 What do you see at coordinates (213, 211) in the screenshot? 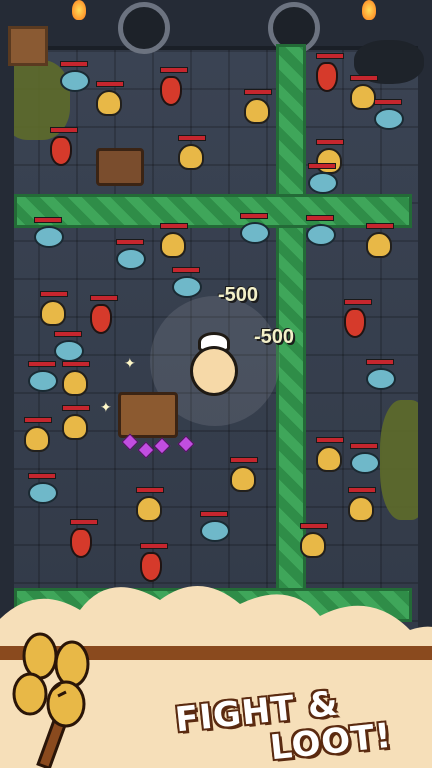
I see `poison-vine-horizontal` at bounding box center [213, 211].